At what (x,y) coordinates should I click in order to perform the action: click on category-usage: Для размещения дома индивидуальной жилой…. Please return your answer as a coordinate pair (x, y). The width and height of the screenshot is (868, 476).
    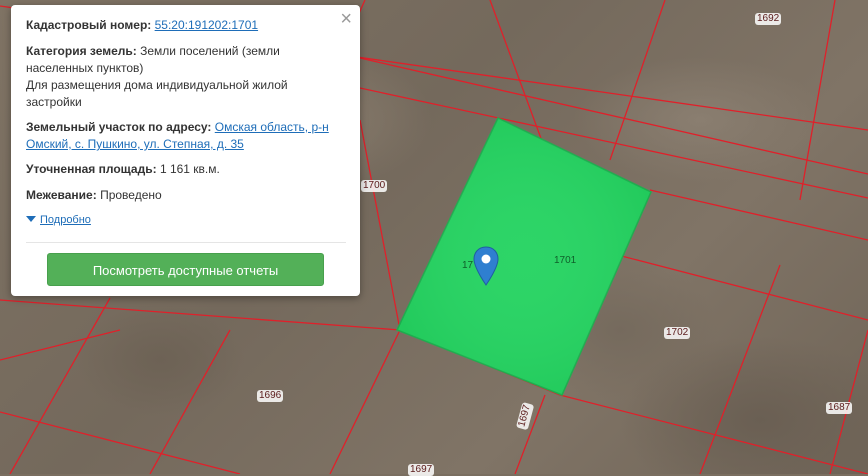
    Looking at the image, I should click on (157, 93).